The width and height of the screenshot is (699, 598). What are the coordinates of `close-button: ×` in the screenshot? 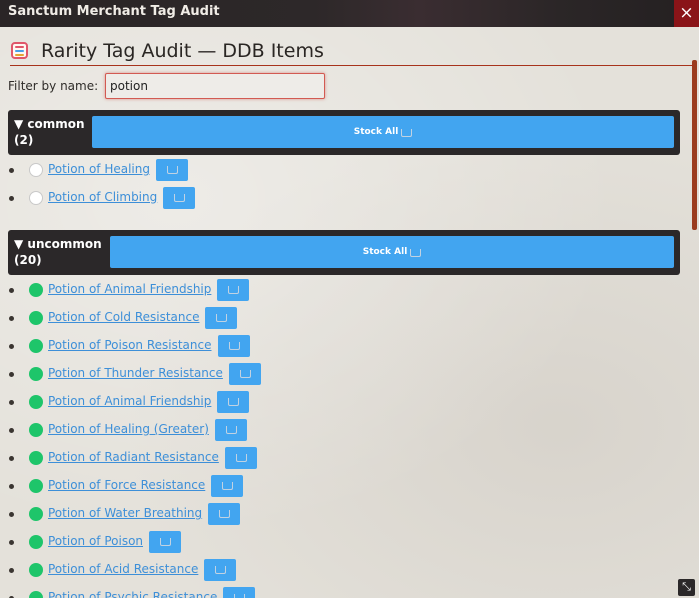 It's located at (686, 13).